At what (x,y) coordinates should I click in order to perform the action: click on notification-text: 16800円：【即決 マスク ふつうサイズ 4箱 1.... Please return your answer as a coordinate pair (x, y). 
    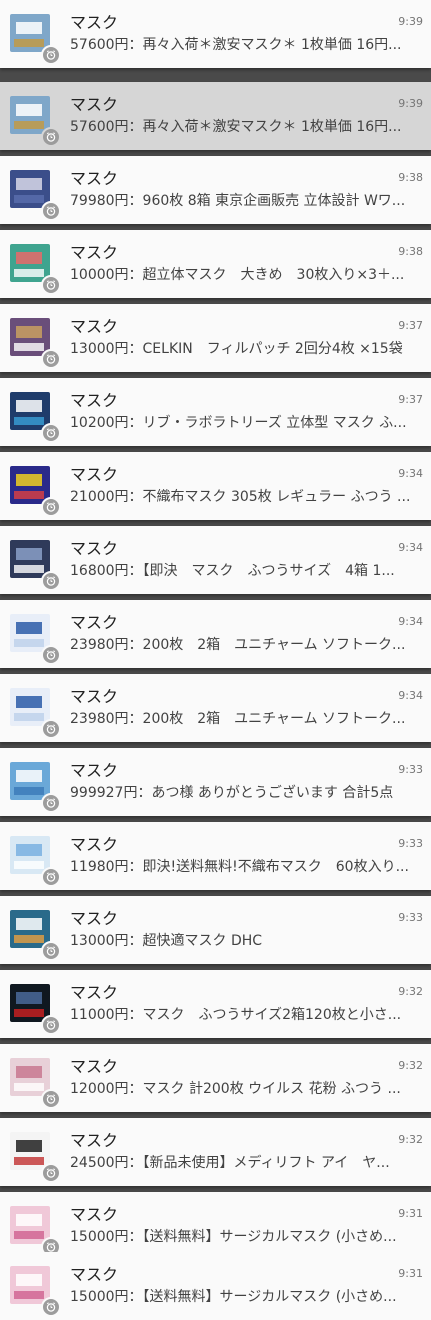
    Looking at the image, I should click on (232, 571).